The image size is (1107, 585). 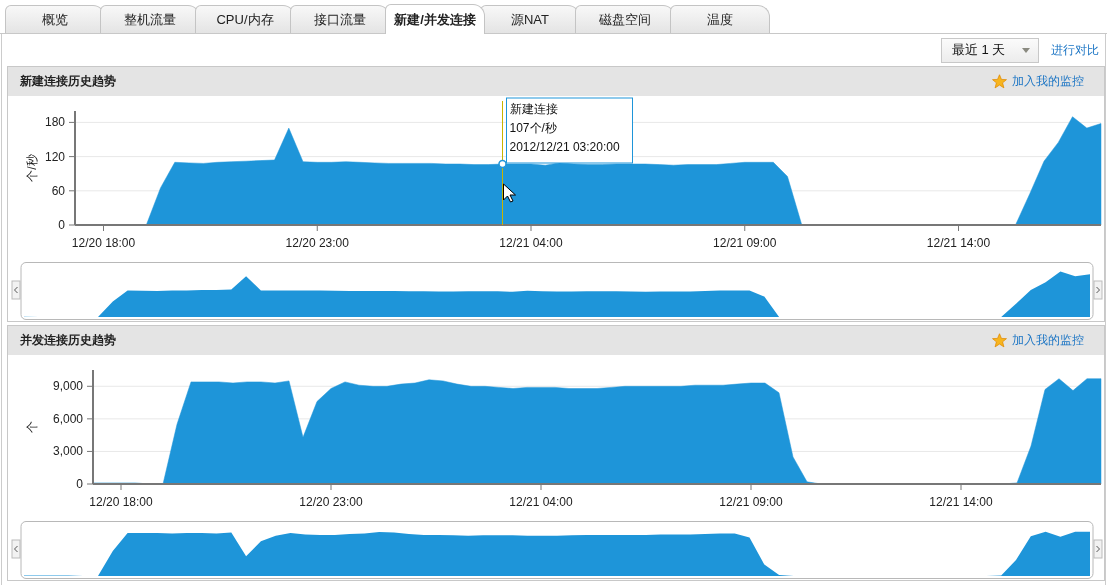 I want to click on y-axis-title: 个/秒, so click(x=32, y=168).